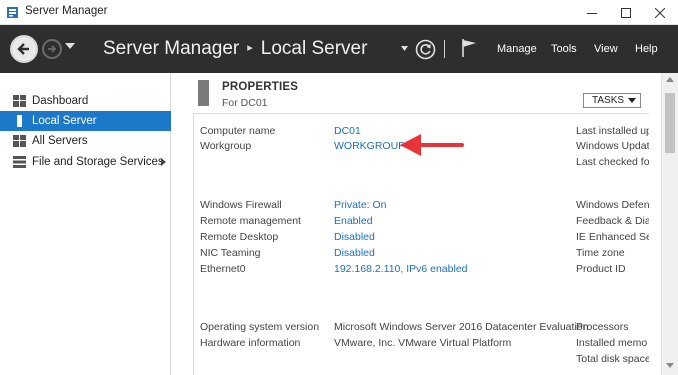 The width and height of the screenshot is (678, 375). I want to click on minimize-icon, so click(592, 13).